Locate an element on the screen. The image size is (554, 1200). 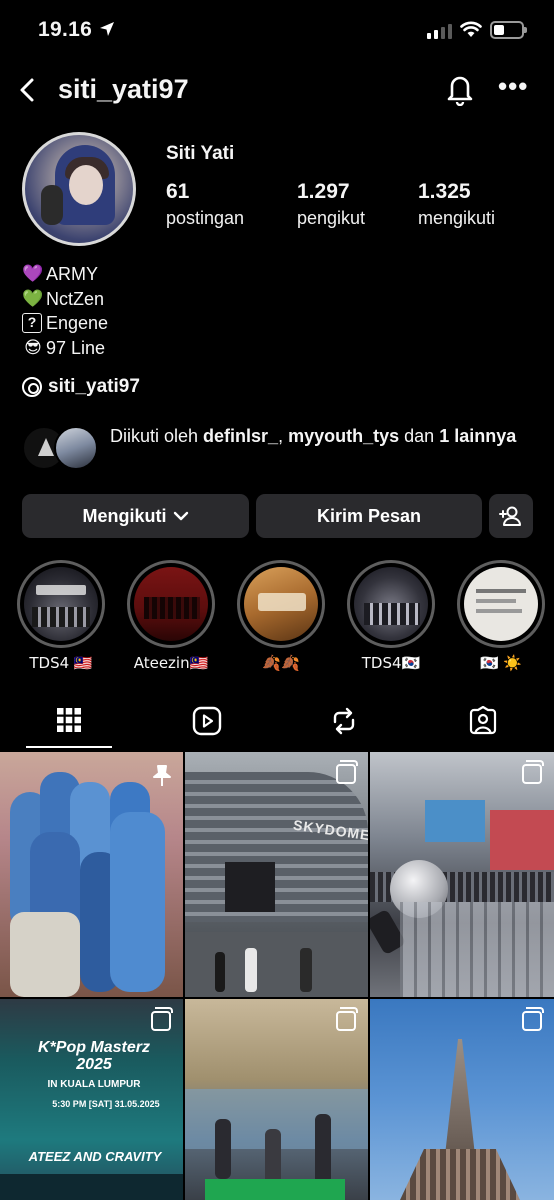
unknown-glyph-icon: ? is located at coordinates (32, 323).